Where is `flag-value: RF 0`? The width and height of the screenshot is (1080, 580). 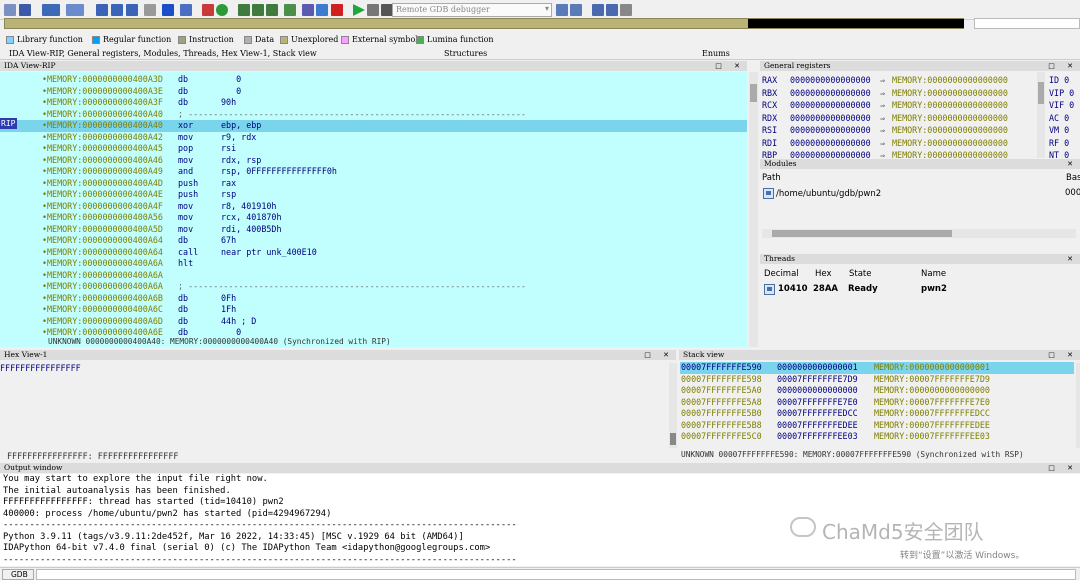
flag-value: RF 0 is located at coordinates (1059, 143).